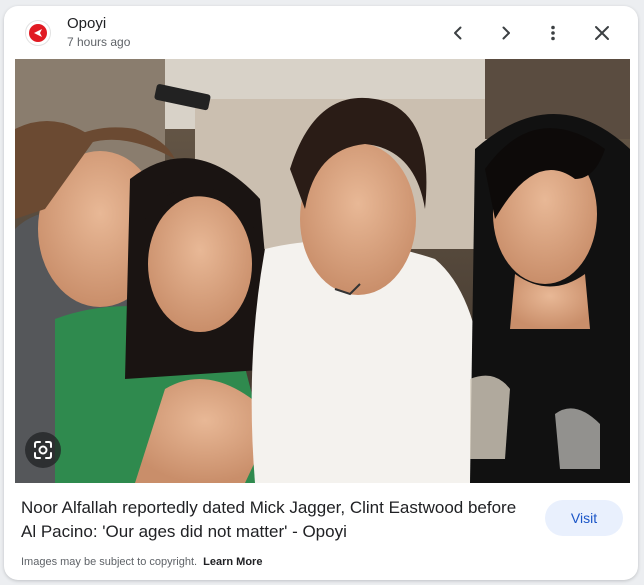 Image resolution: width=644 pixels, height=585 pixels. I want to click on more-options-button, so click(553, 33).